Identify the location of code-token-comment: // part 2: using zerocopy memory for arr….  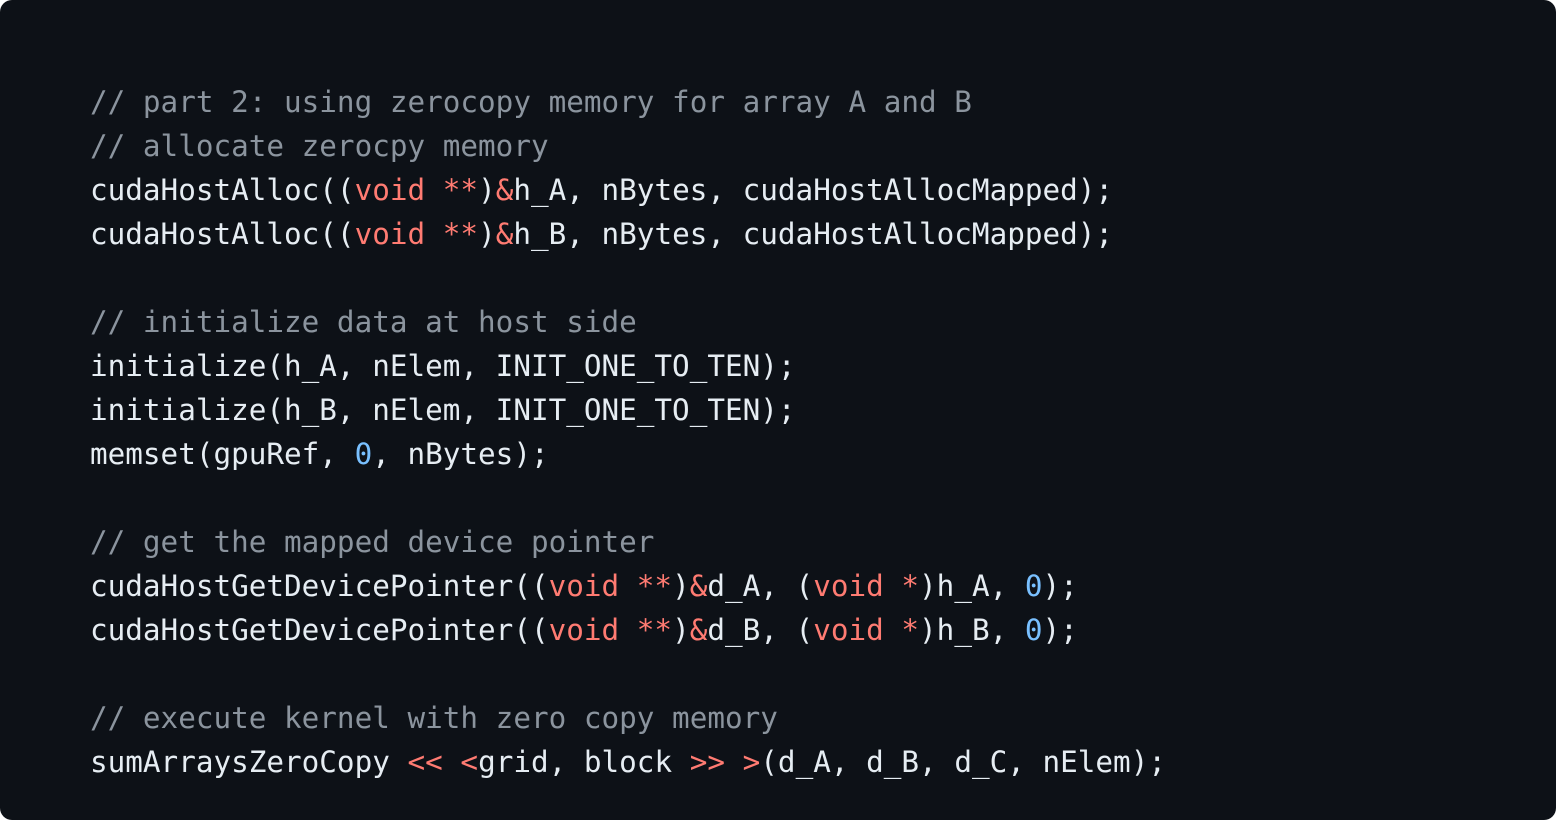
(531, 102).